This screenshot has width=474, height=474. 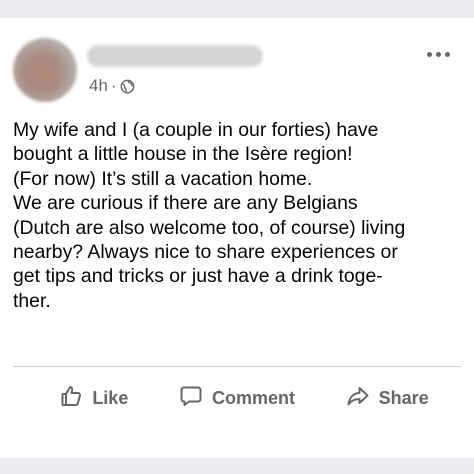 What do you see at coordinates (191, 398) in the screenshot?
I see `comment-icon` at bounding box center [191, 398].